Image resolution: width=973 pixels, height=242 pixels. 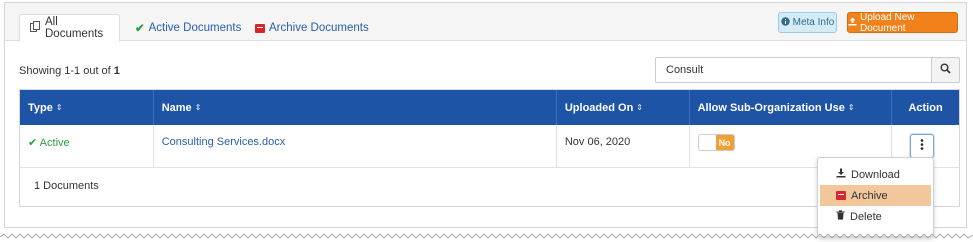 What do you see at coordinates (116, 71) in the screenshot?
I see `summary-total: 1` at bounding box center [116, 71].